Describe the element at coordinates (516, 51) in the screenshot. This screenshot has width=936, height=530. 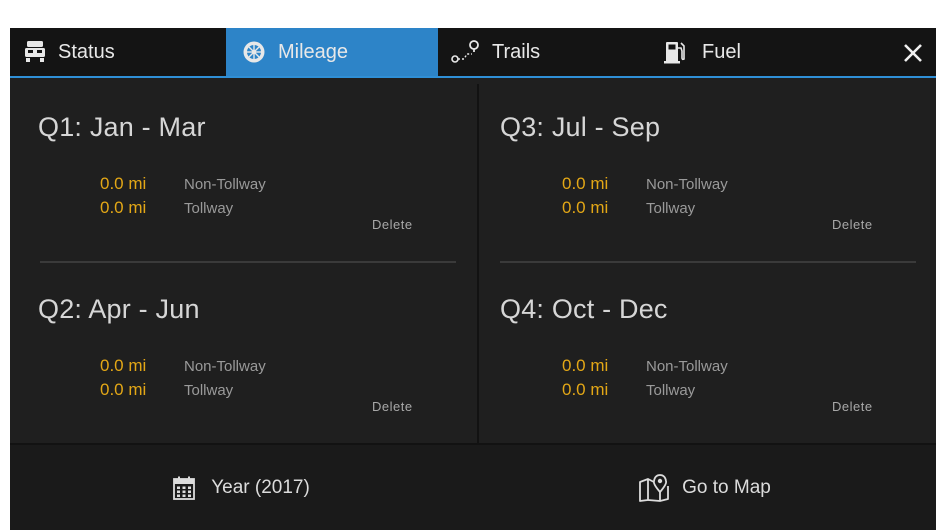
I see `tab-trails-label: Trails` at that location.